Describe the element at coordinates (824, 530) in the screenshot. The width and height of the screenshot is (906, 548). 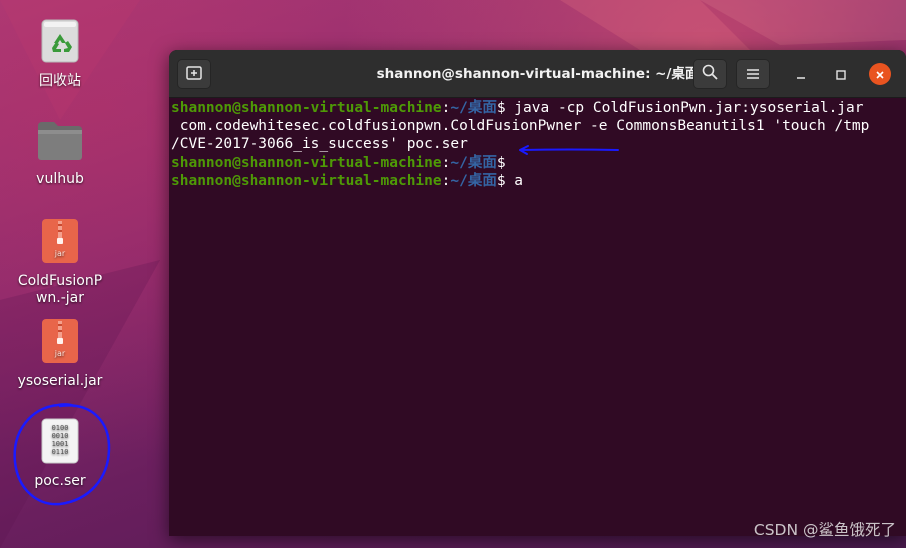
I see `csdn-watermark: CSDN @鲨鱼饿死了` at that location.